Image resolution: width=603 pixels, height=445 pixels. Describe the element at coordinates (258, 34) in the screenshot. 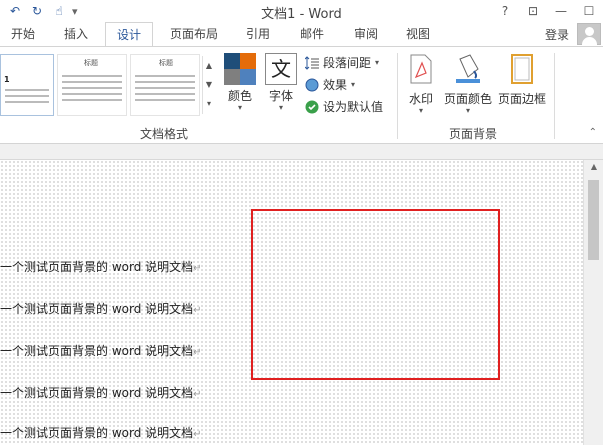

I see `tab-references: 引用` at that location.